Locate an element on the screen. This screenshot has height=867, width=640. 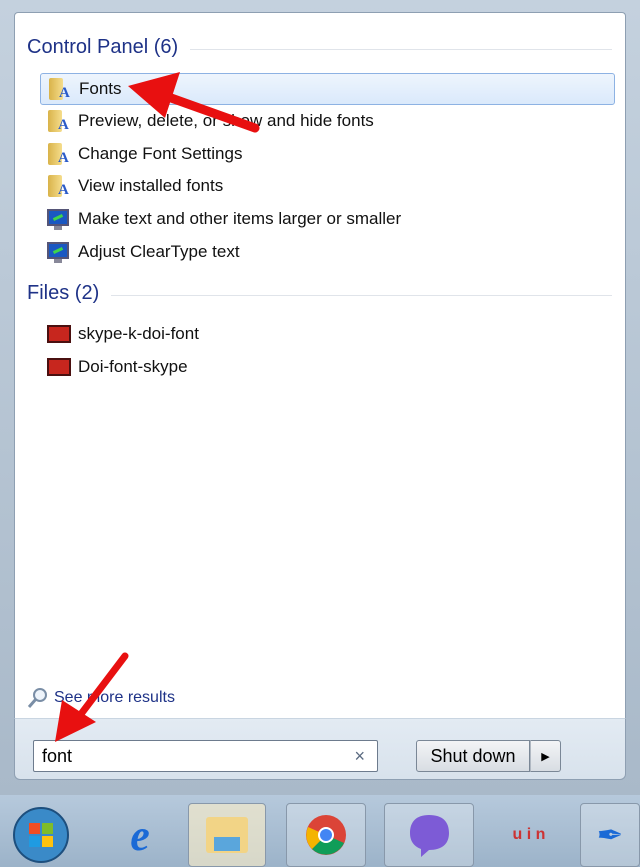
clear-search-icon: × is located at coordinates (359, 756).